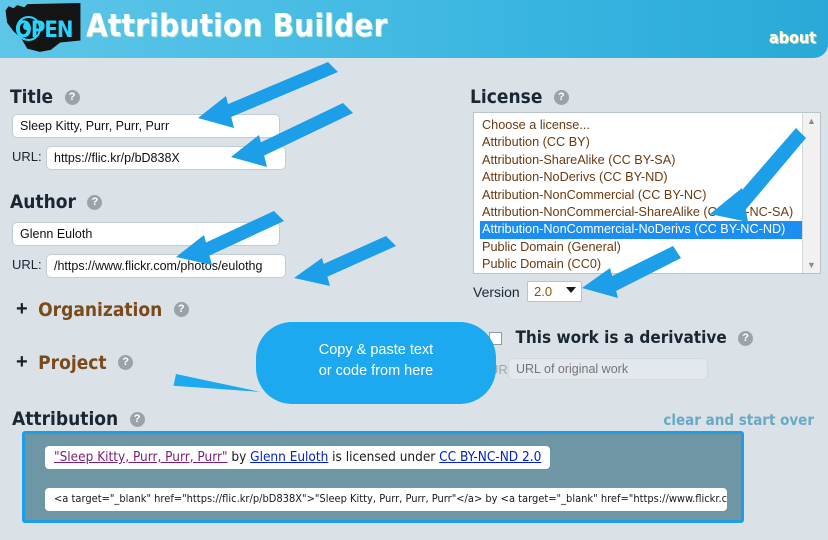  I want to click on attribution-by-text: by, so click(239, 457).